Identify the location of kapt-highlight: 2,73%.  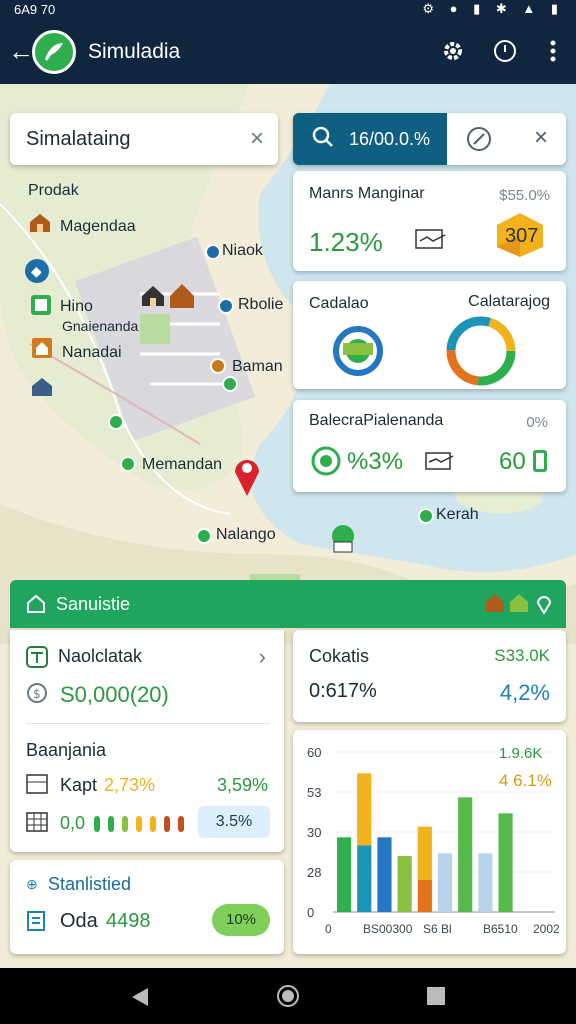
(130, 785).